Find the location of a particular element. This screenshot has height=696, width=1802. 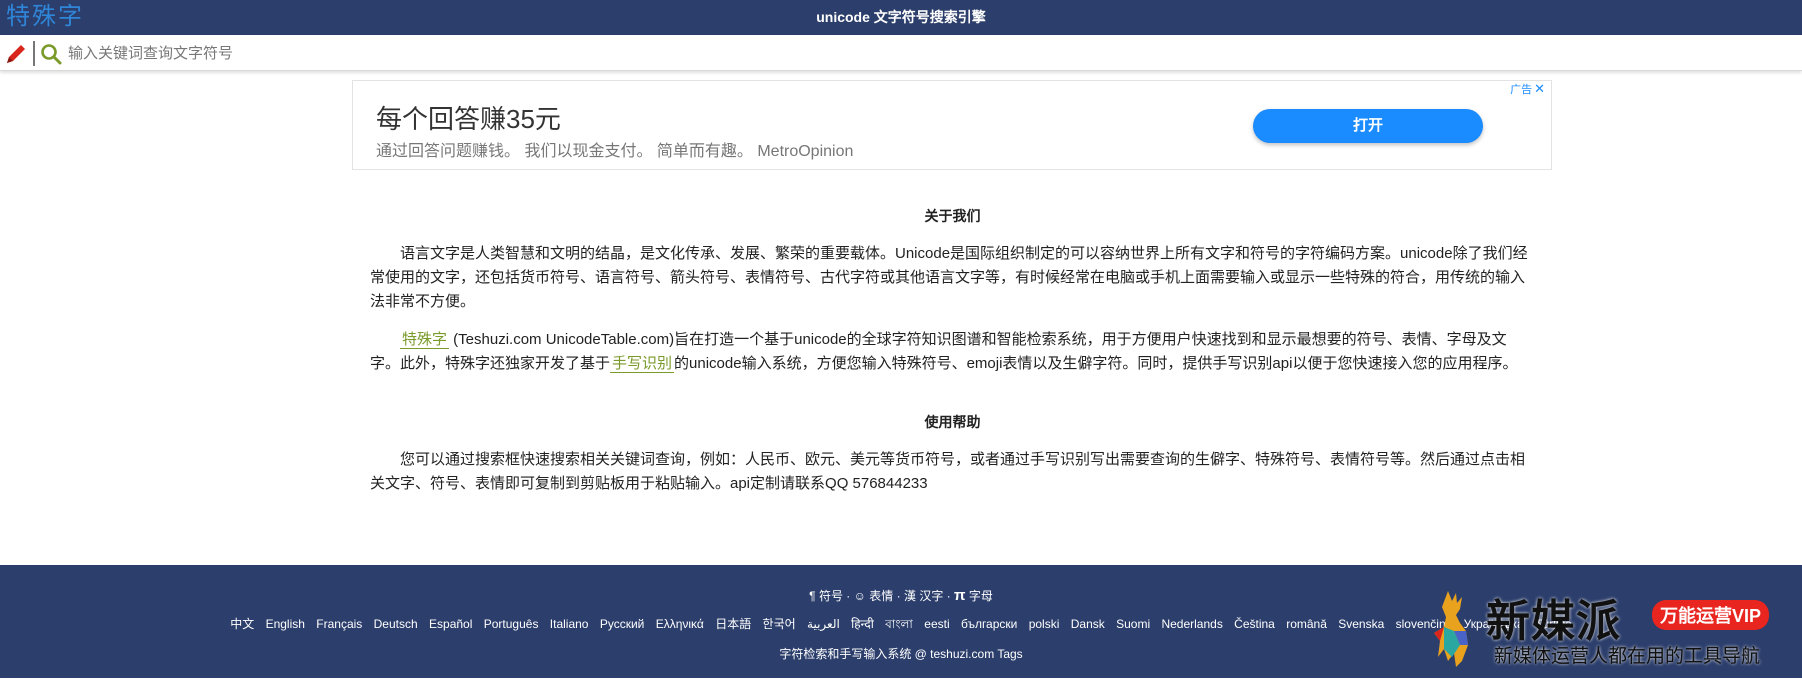

lang-link: Português is located at coordinates (511, 624).